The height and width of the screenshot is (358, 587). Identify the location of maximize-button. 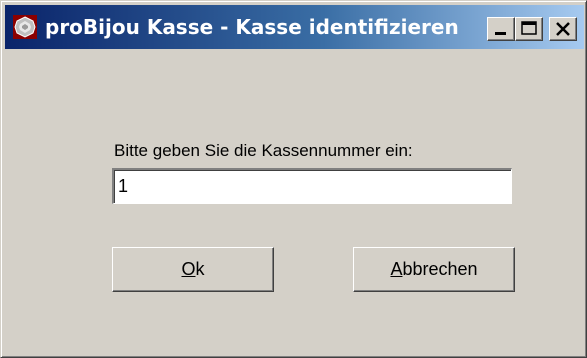
(529, 29).